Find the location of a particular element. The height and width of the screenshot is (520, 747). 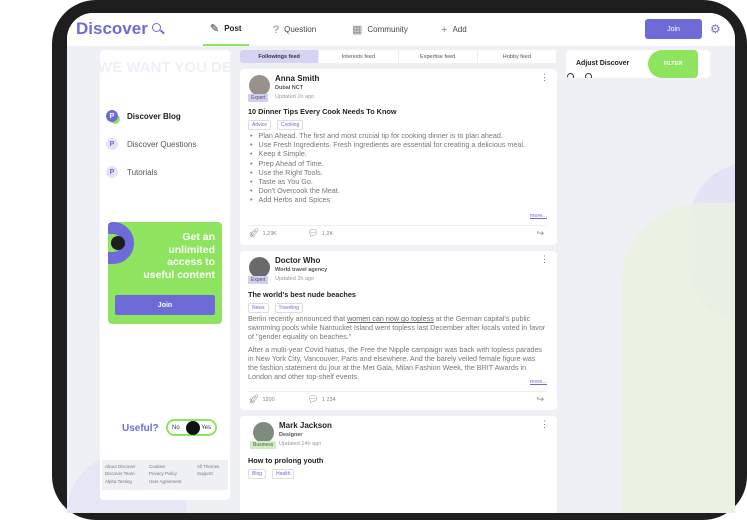

tag: Blog is located at coordinates (257, 474).